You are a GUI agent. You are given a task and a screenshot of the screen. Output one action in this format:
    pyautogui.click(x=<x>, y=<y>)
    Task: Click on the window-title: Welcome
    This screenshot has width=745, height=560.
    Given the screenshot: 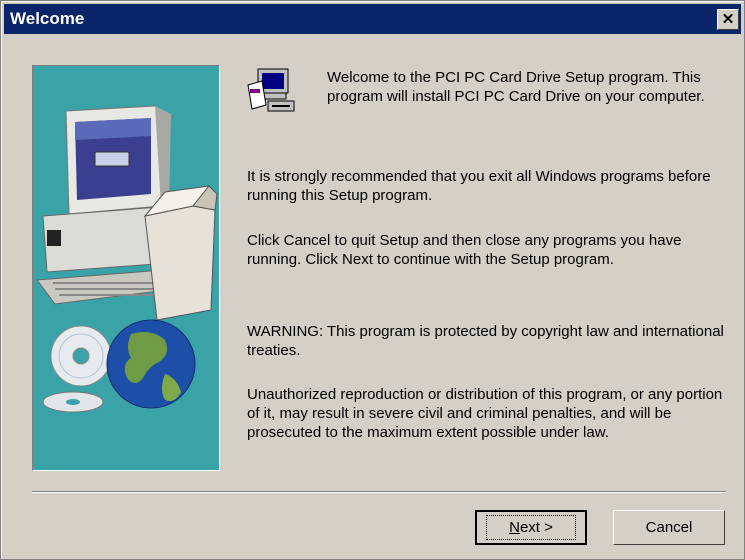 What is the action you would take?
    pyautogui.click(x=47, y=18)
    